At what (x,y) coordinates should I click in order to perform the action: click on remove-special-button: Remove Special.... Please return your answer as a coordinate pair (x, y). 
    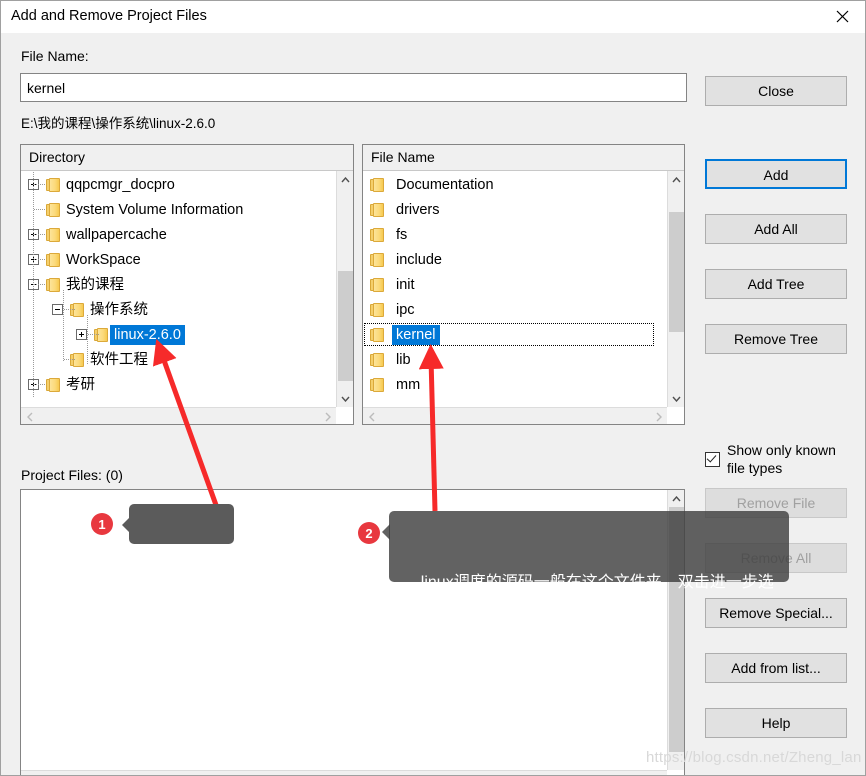
    Looking at the image, I should click on (776, 613).